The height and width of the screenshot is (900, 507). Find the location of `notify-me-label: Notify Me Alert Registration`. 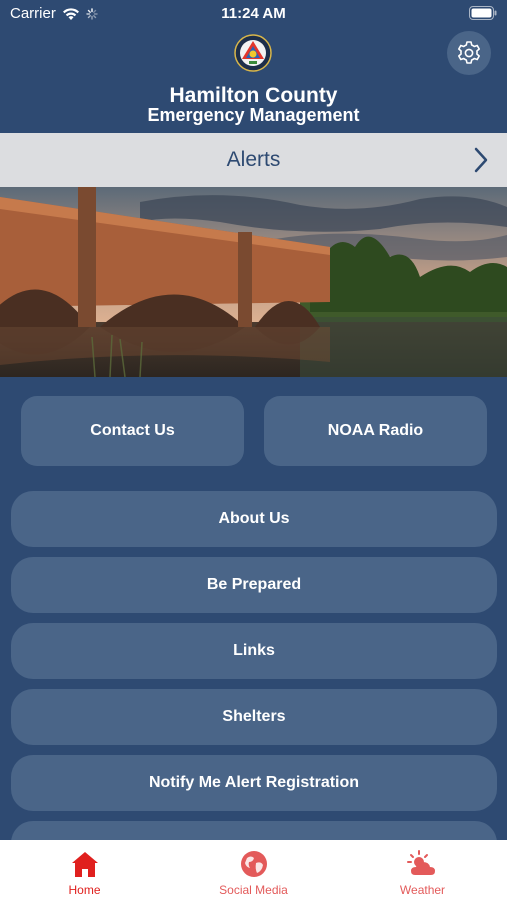

notify-me-label: Notify Me Alert Registration is located at coordinates (254, 782).